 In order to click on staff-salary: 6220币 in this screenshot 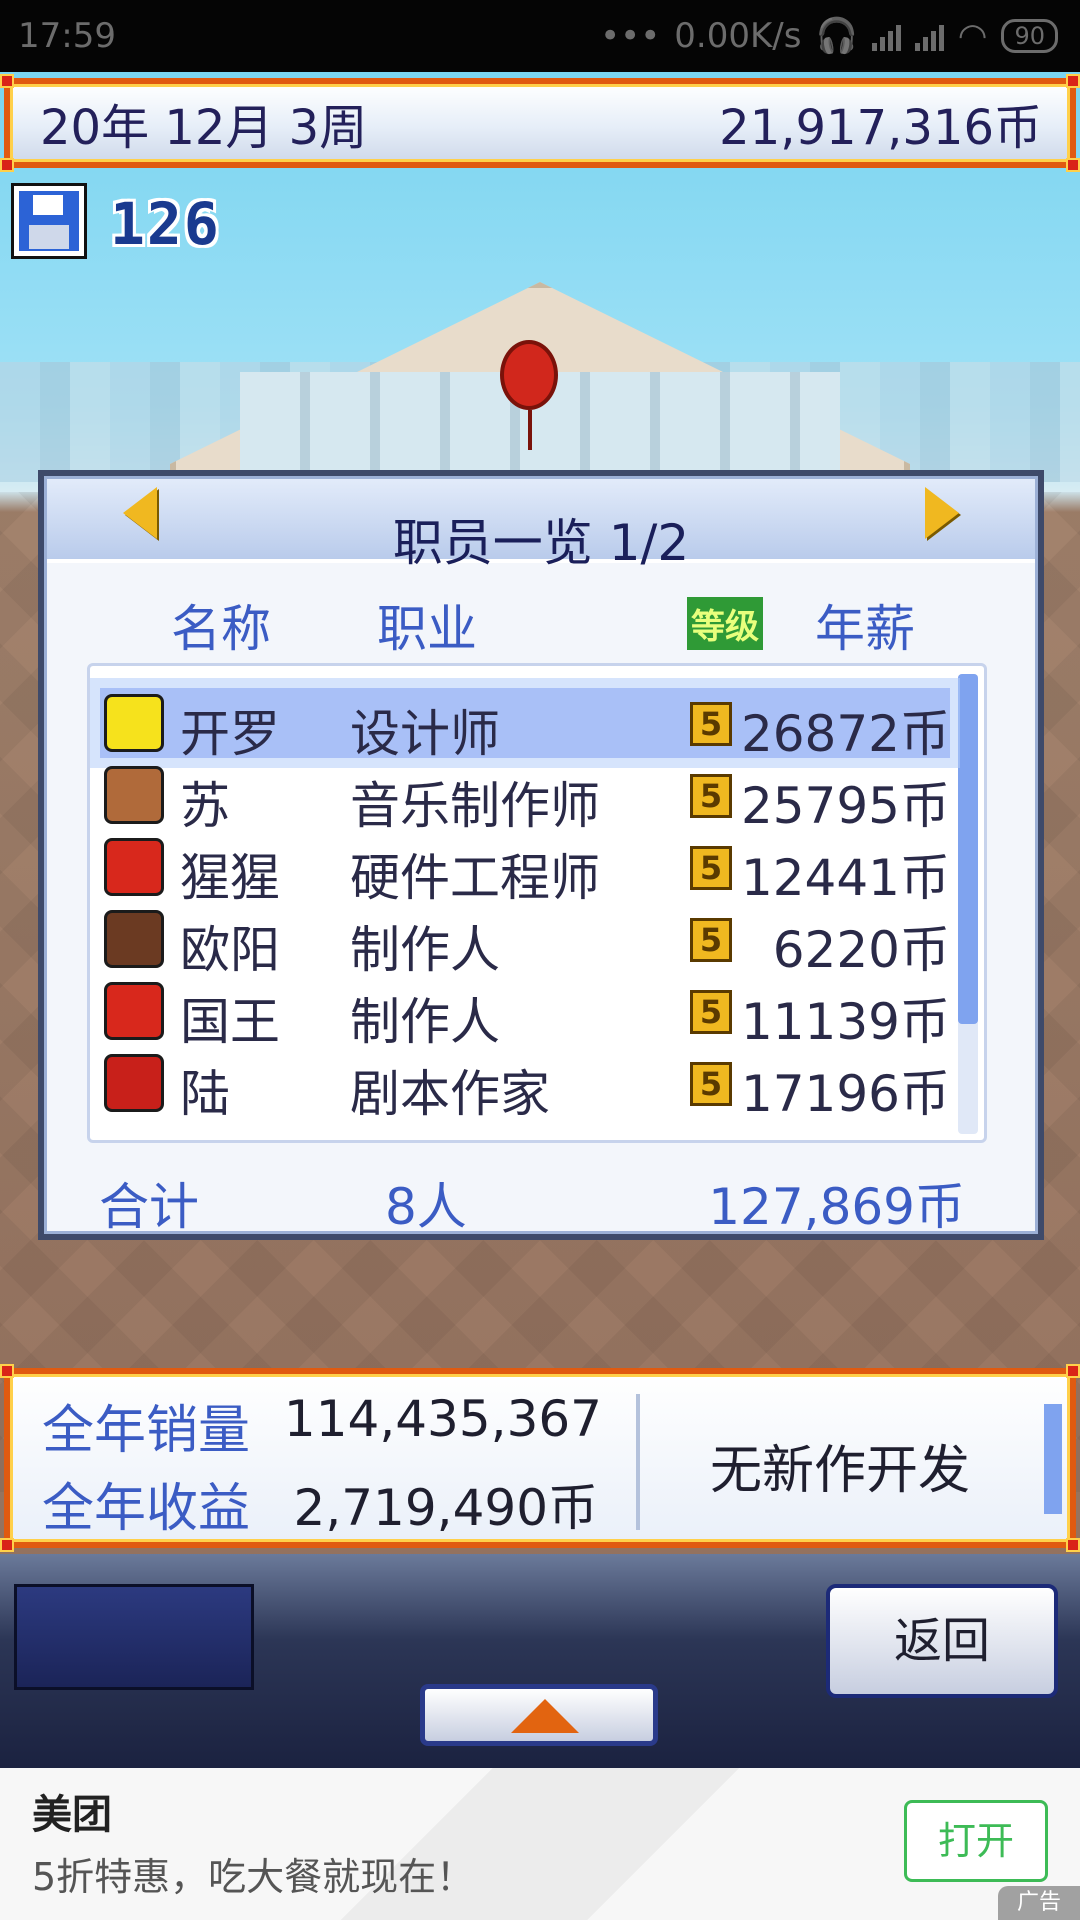, I will do `click(861, 950)`.